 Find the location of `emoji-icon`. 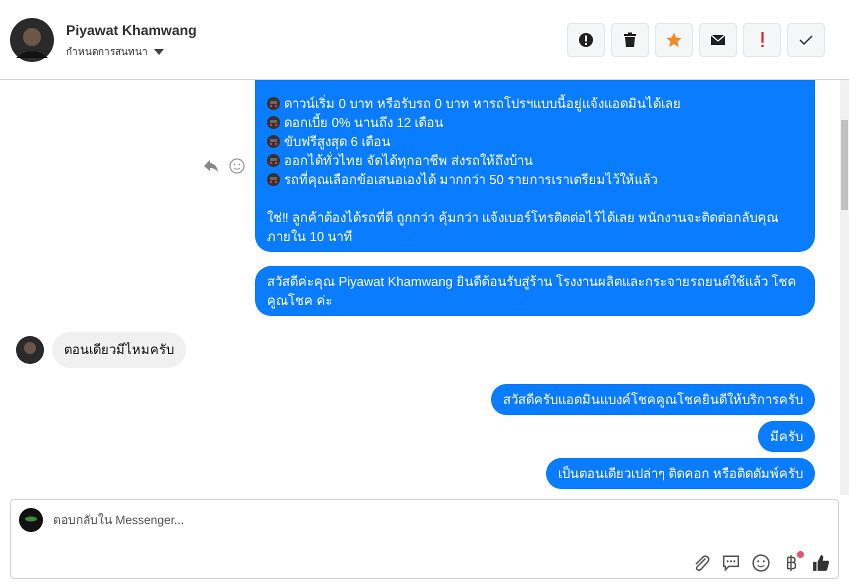

emoji-icon is located at coordinates (761, 563).